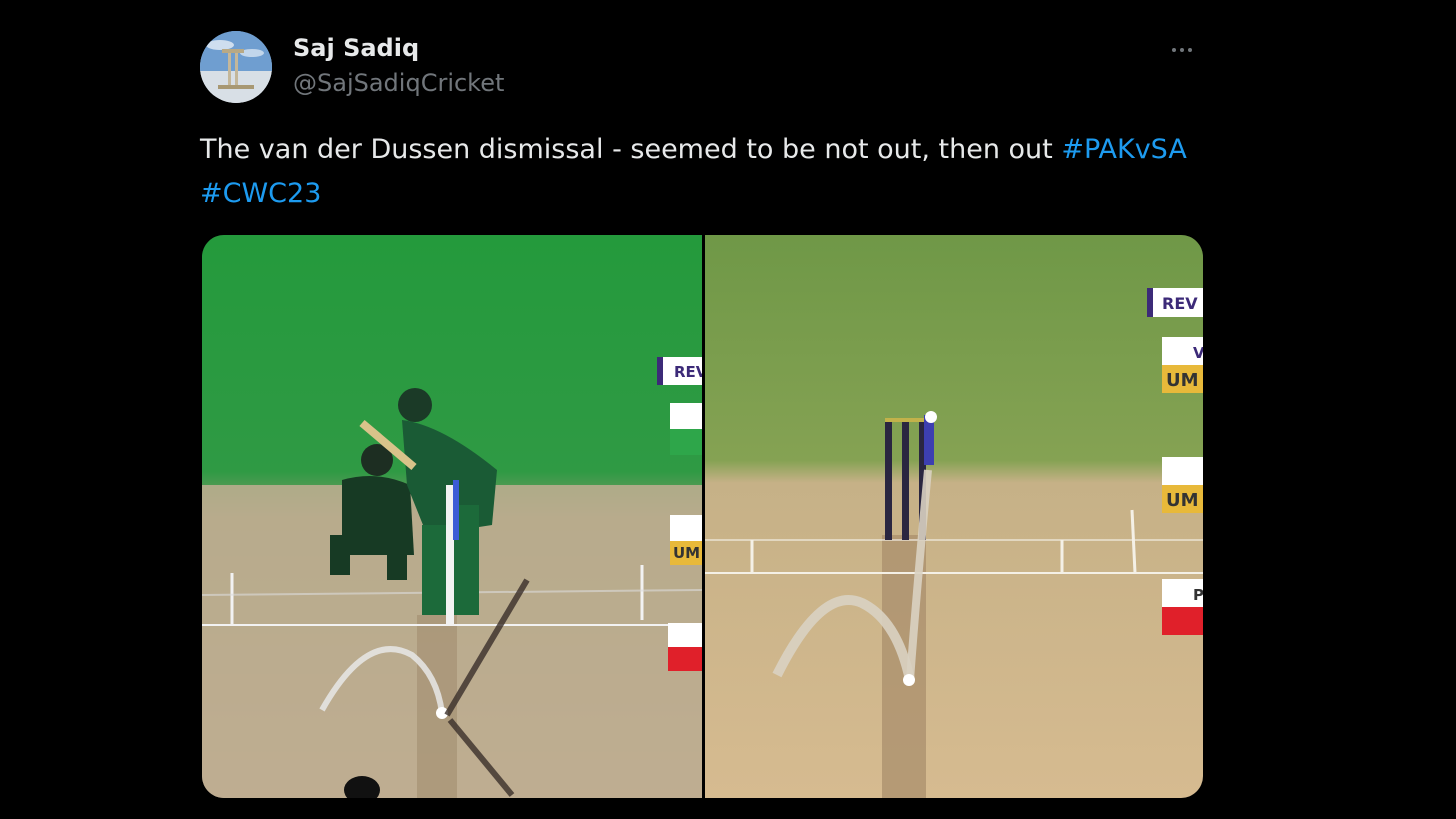 This screenshot has width=1456, height=819. I want to click on right-umpire-label-2: UM, so click(1182, 500).